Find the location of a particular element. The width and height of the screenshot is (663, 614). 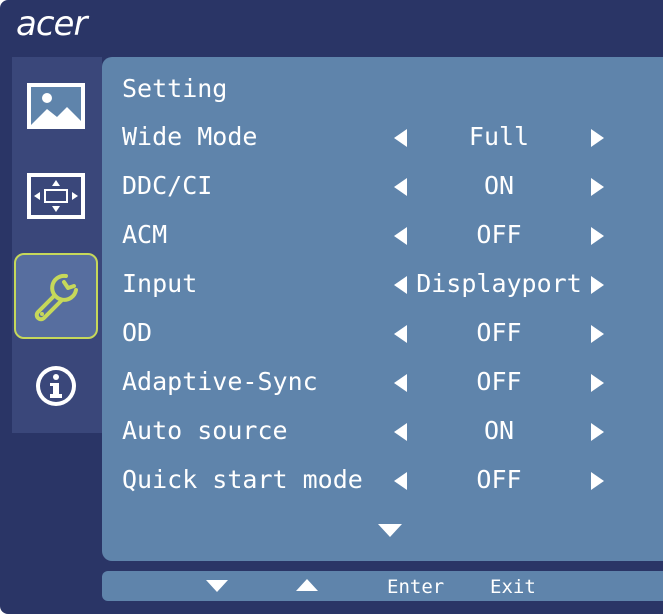

menu-row-ddc-ci: DDC/CI ON is located at coordinates (382, 186).